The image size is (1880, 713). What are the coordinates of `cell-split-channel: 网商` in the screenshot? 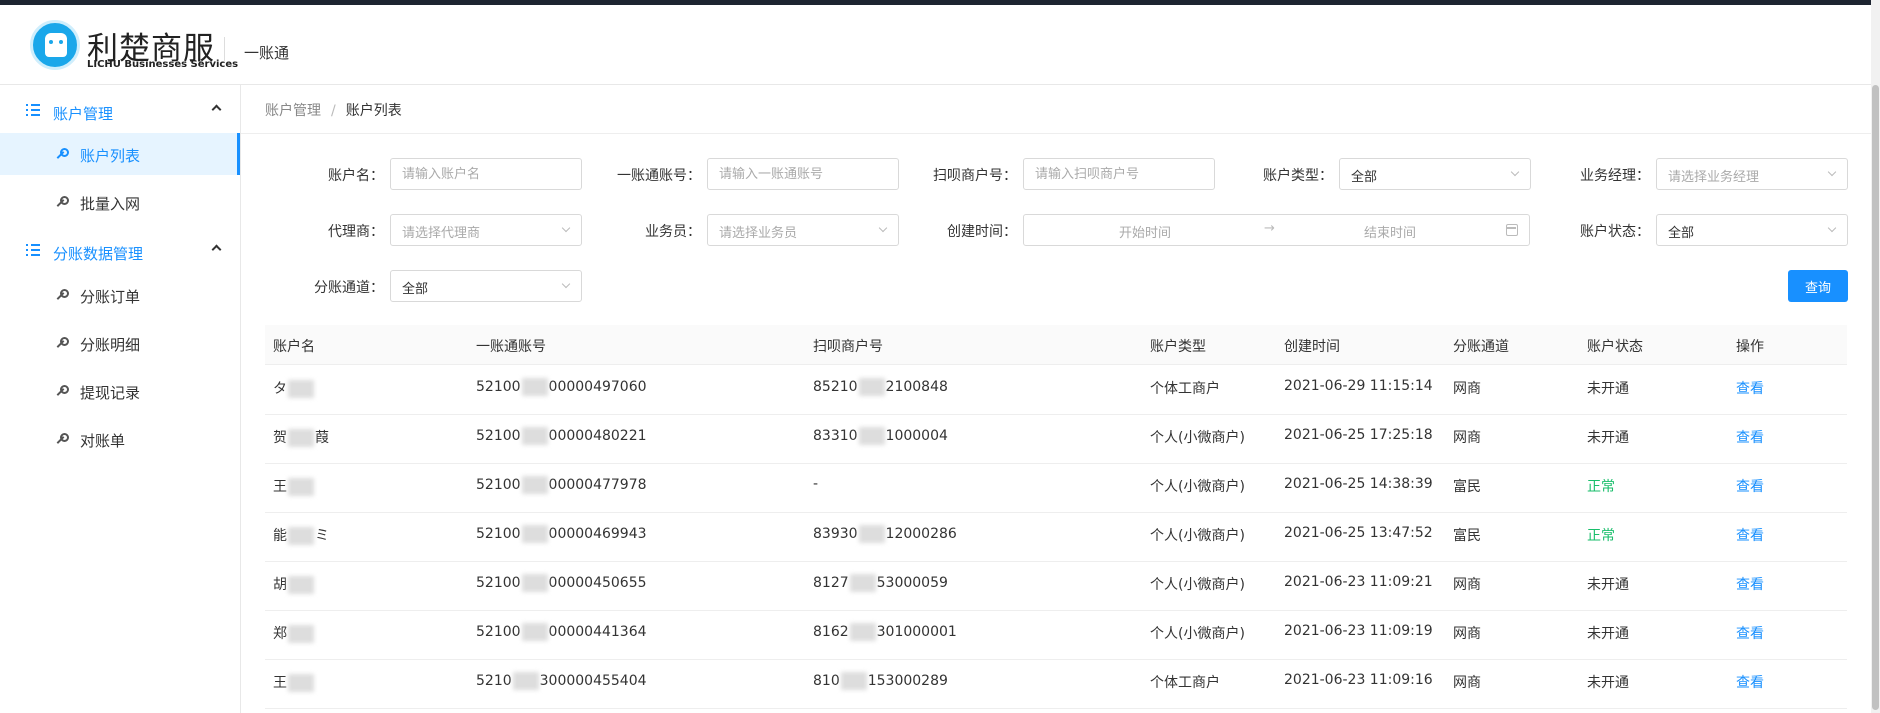 It's located at (1467, 438).